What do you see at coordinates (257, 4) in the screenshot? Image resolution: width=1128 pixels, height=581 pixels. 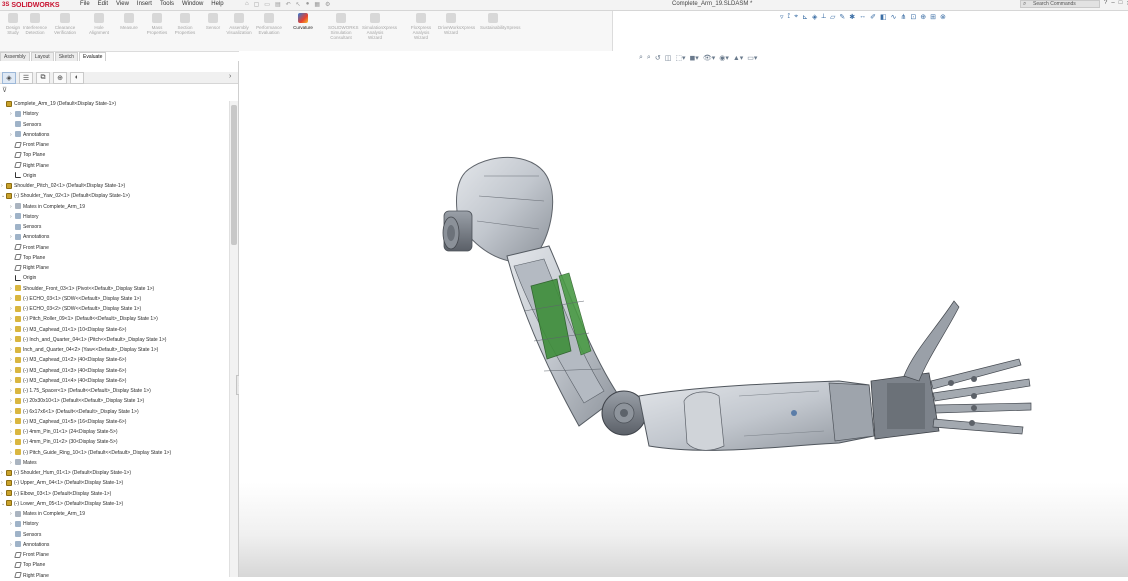 I see `new-icon: ▢` at bounding box center [257, 4].